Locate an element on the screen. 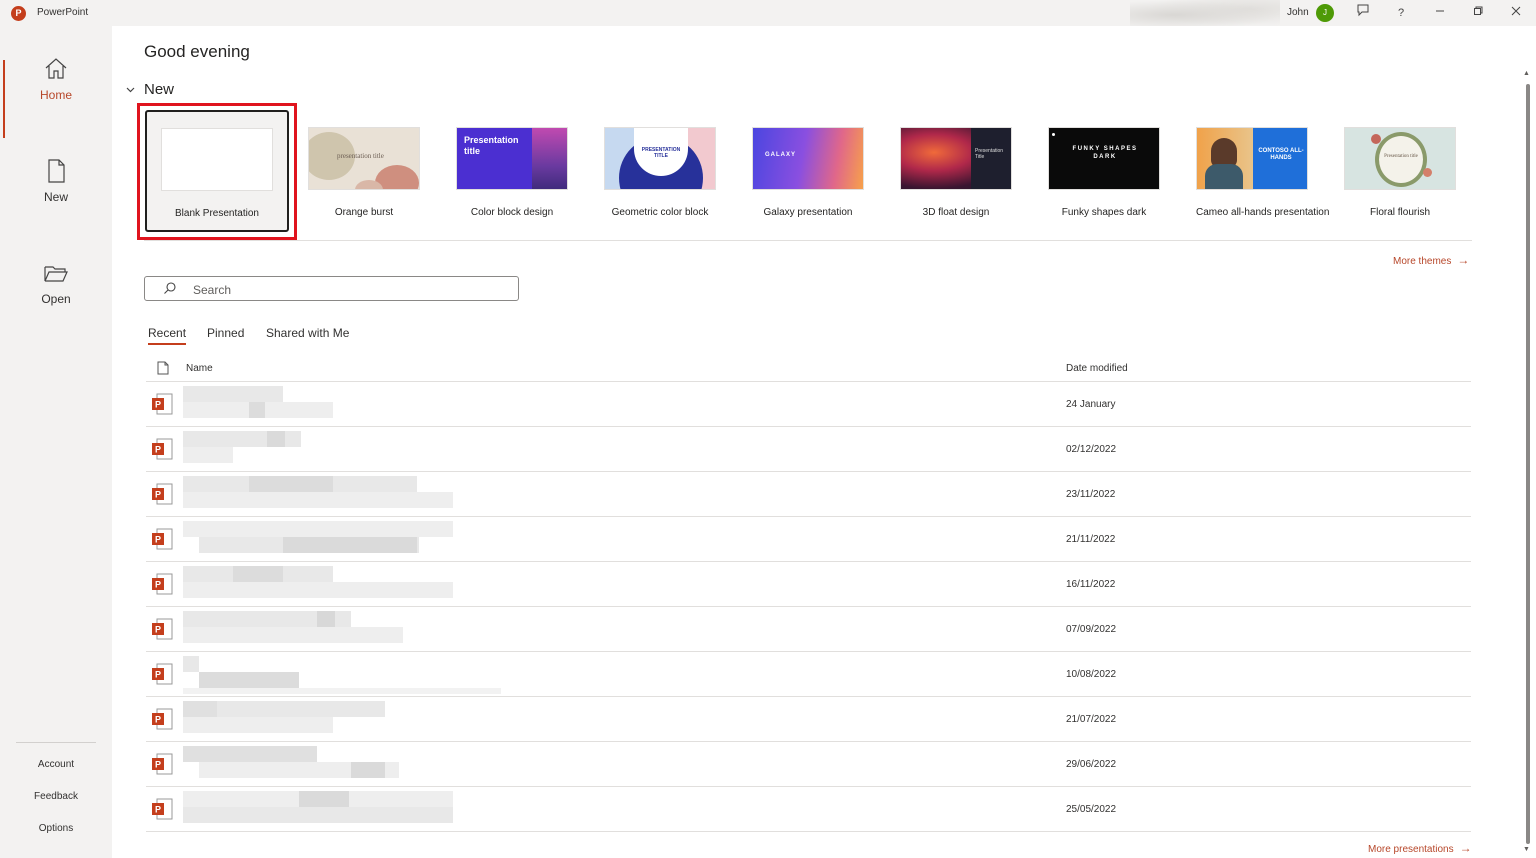  template-thumbnail: Presentation Title is located at coordinates (956, 158).